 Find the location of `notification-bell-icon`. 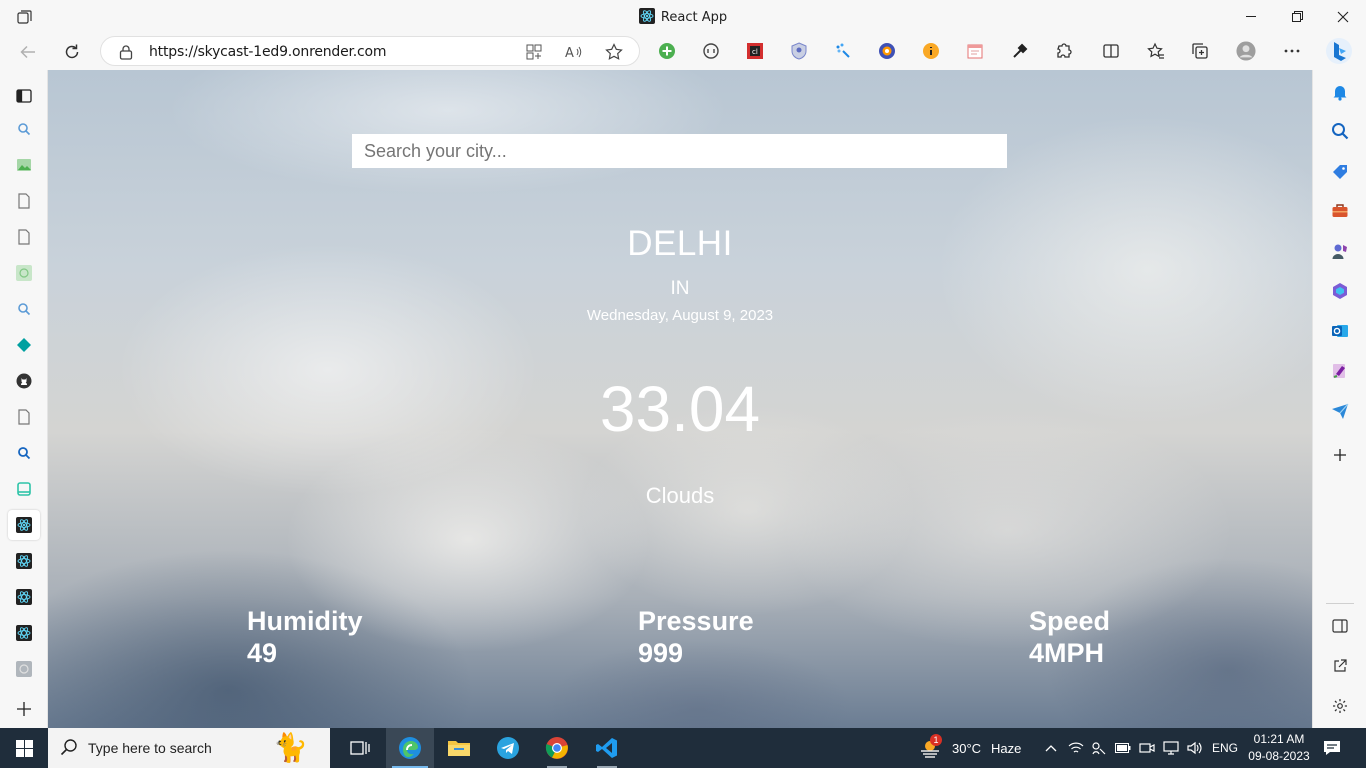

notification-bell-icon is located at coordinates (1340, 92).